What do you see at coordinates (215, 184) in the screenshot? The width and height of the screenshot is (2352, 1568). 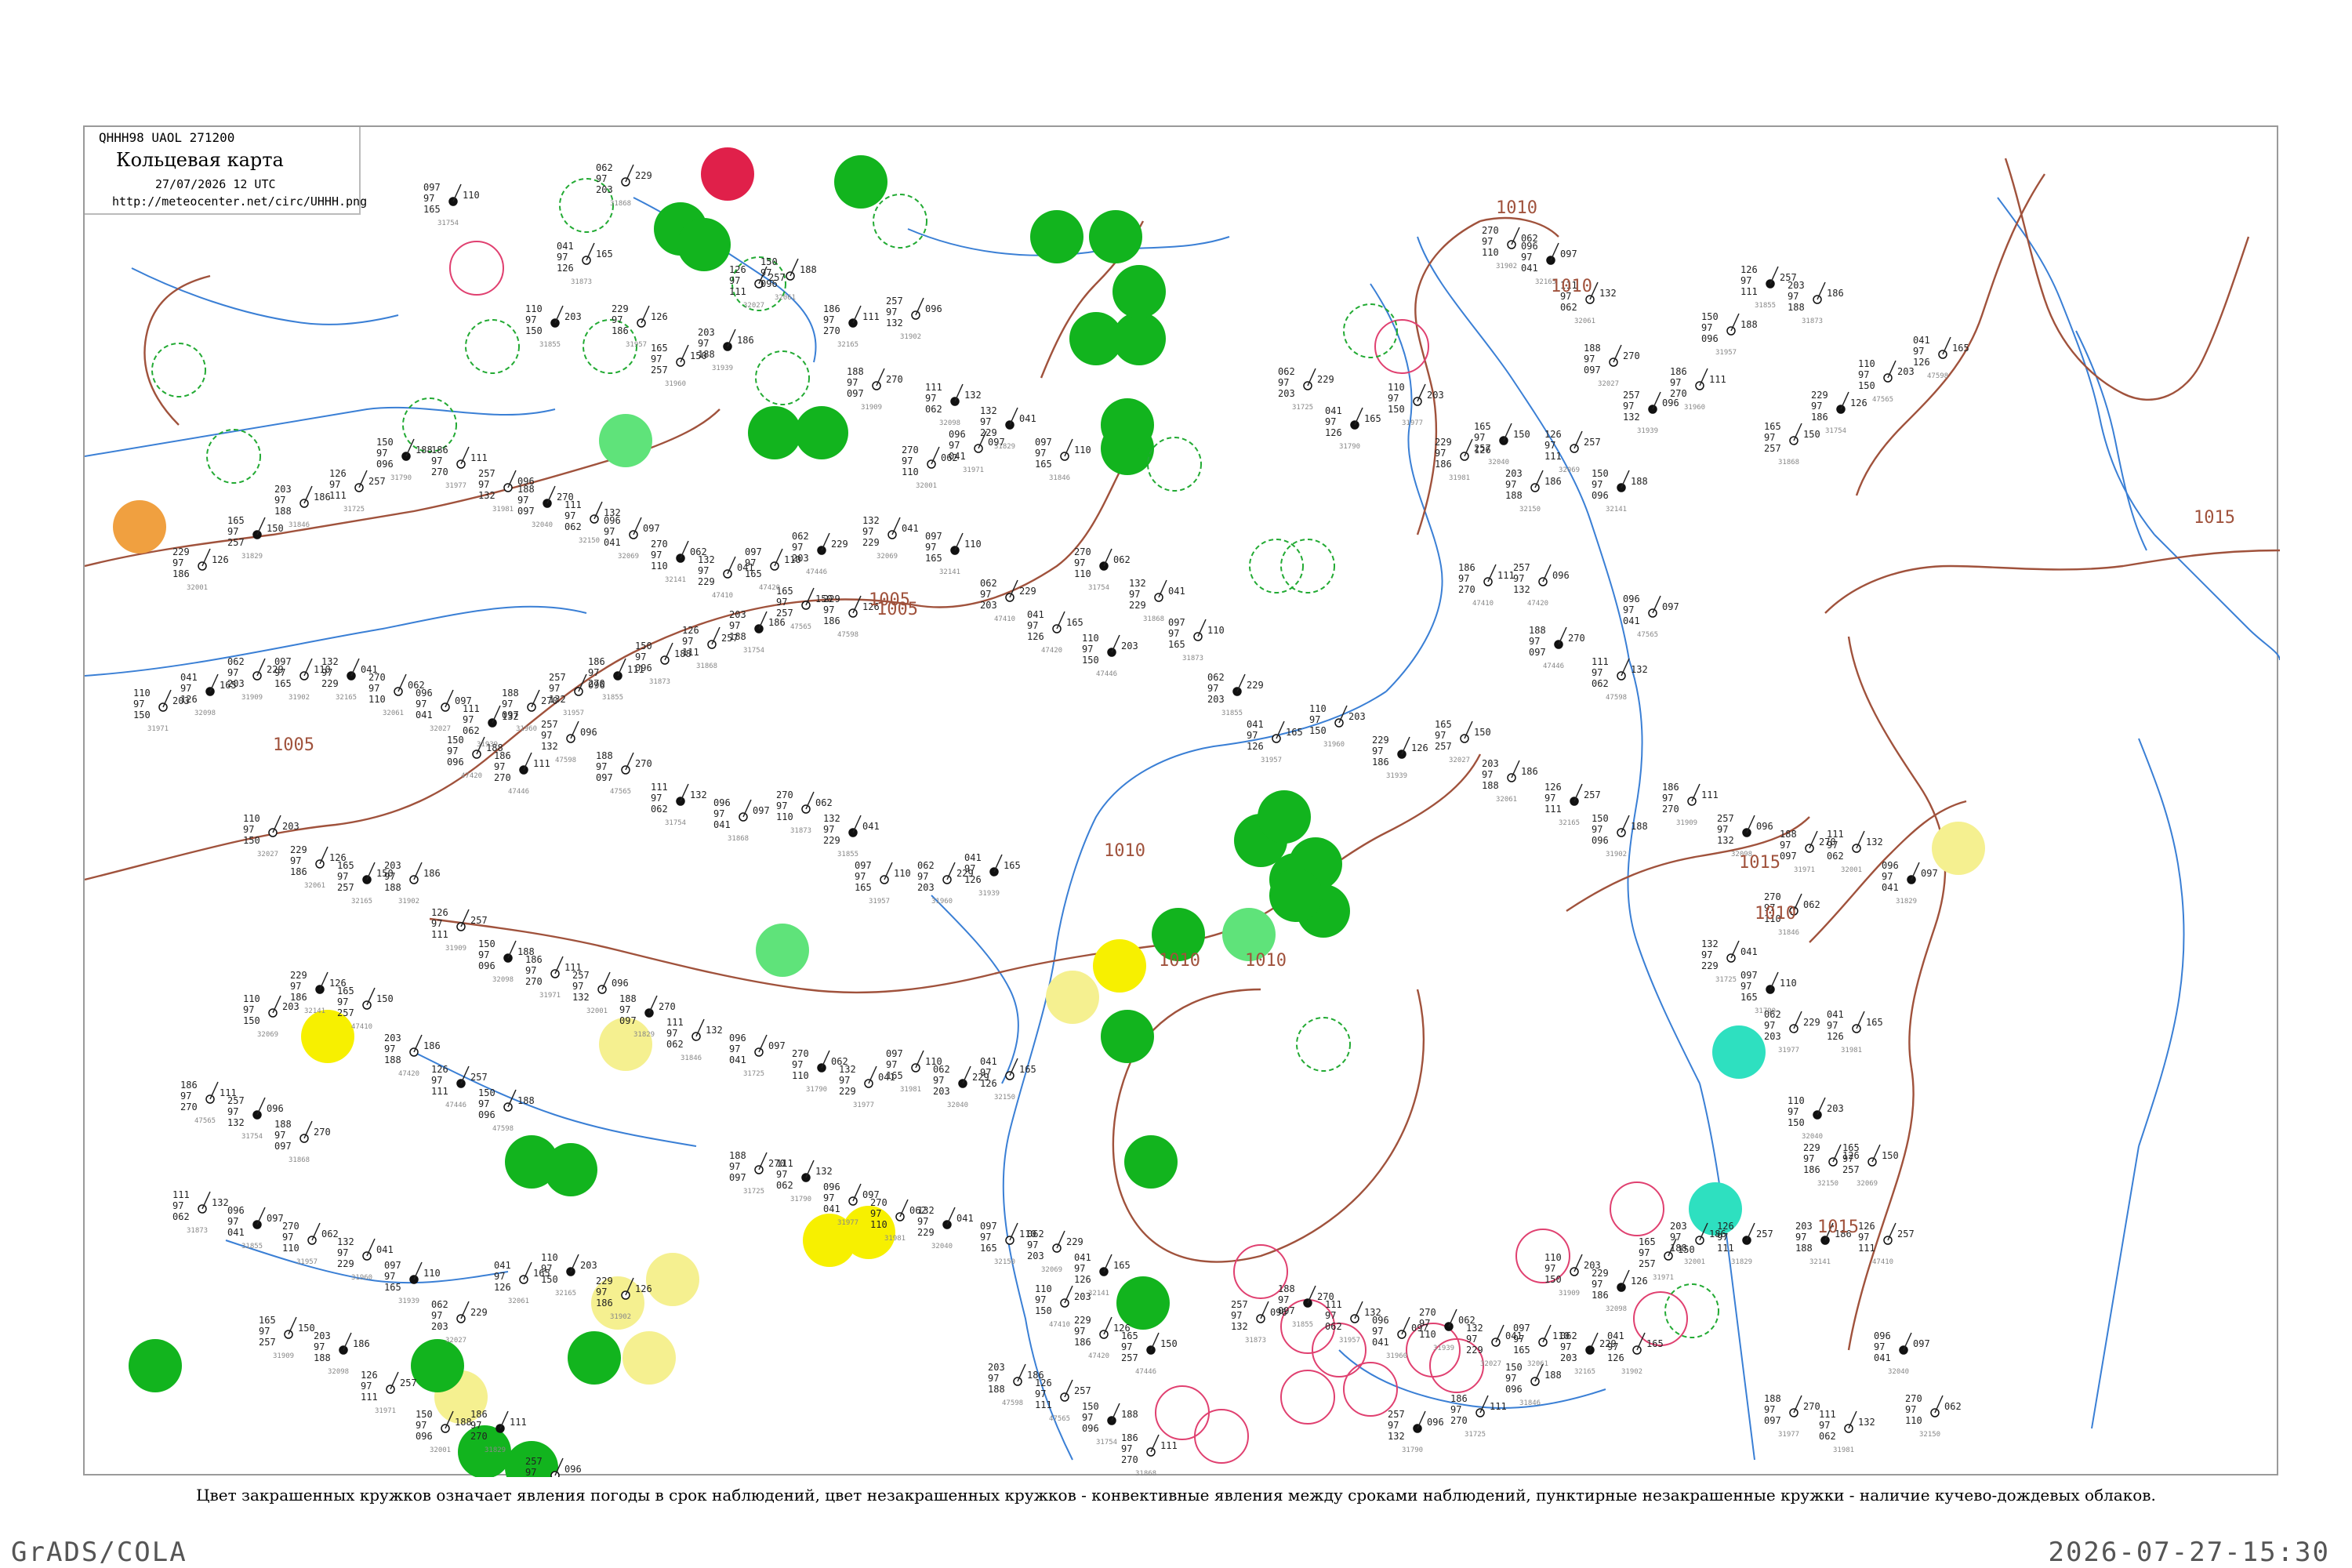 I see `map-date: 27/07/2026 12 UTC` at bounding box center [215, 184].